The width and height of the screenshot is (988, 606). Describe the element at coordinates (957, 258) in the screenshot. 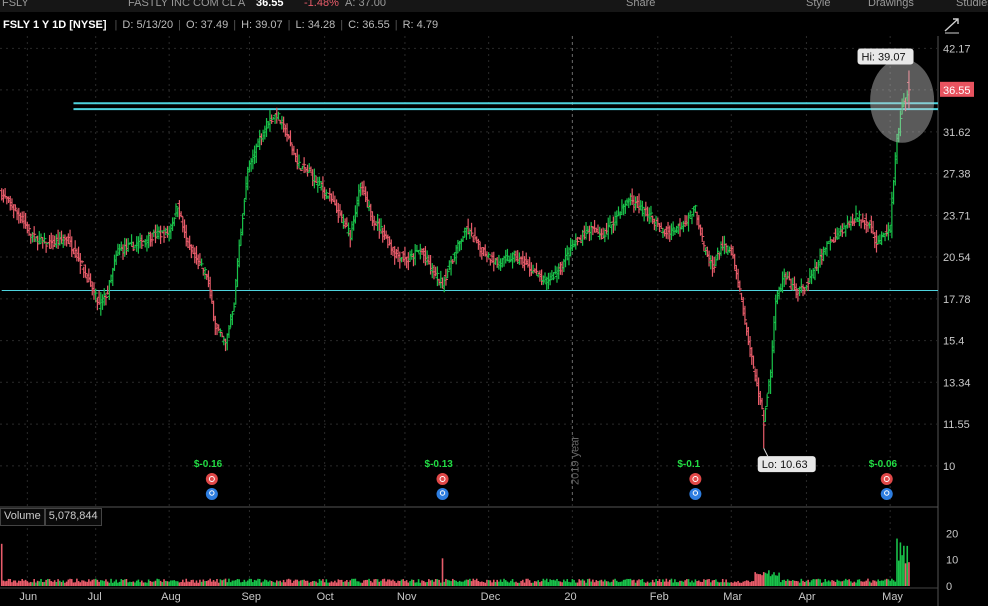

I see `y-tick-label: 20.54` at that location.